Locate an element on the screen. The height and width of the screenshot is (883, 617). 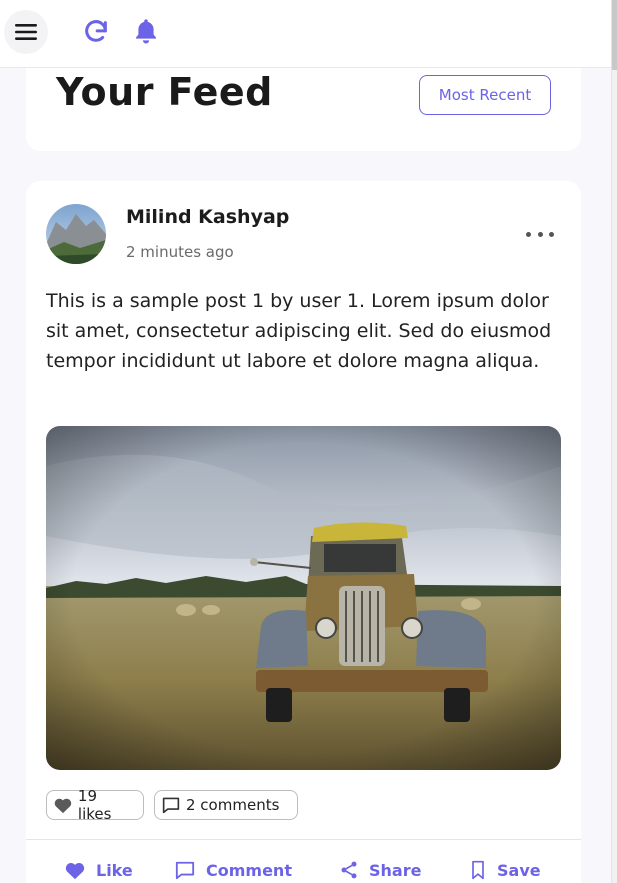
likes-count: 19 likes is located at coordinates (95, 805).